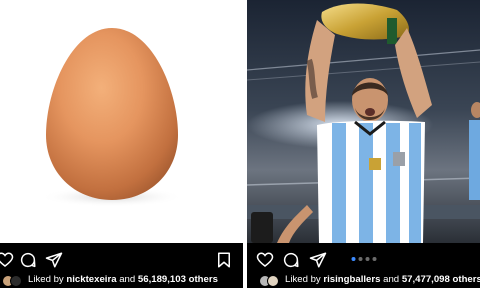 The image size is (480, 288). I want to click on bookmark-icon, so click(224, 260).